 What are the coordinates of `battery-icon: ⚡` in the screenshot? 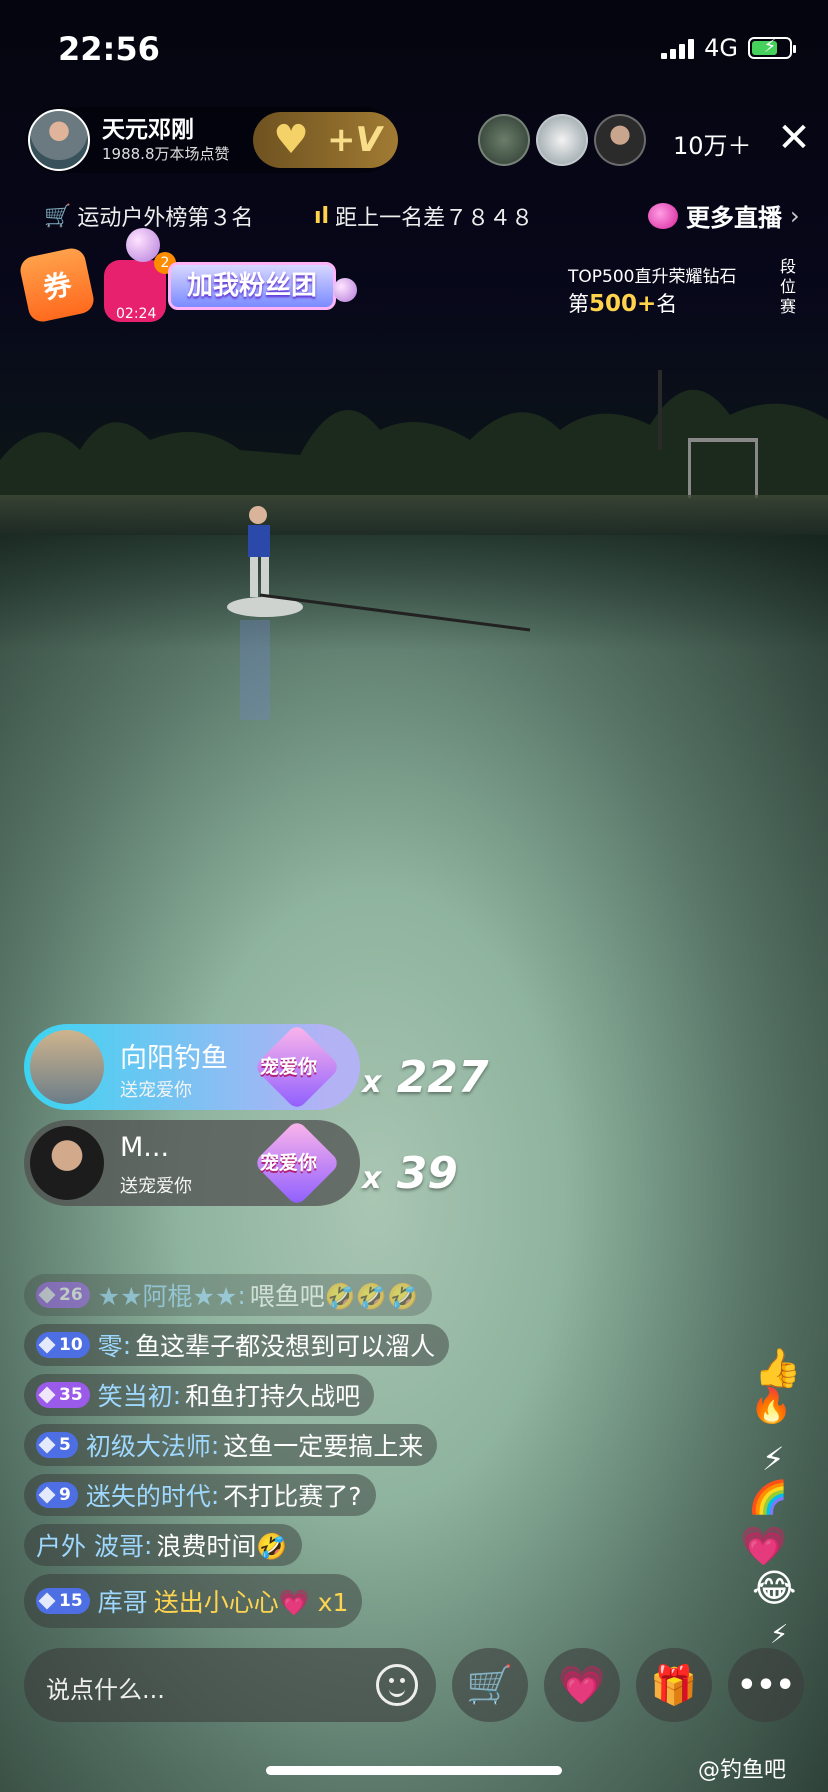 It's located at (772, 47).